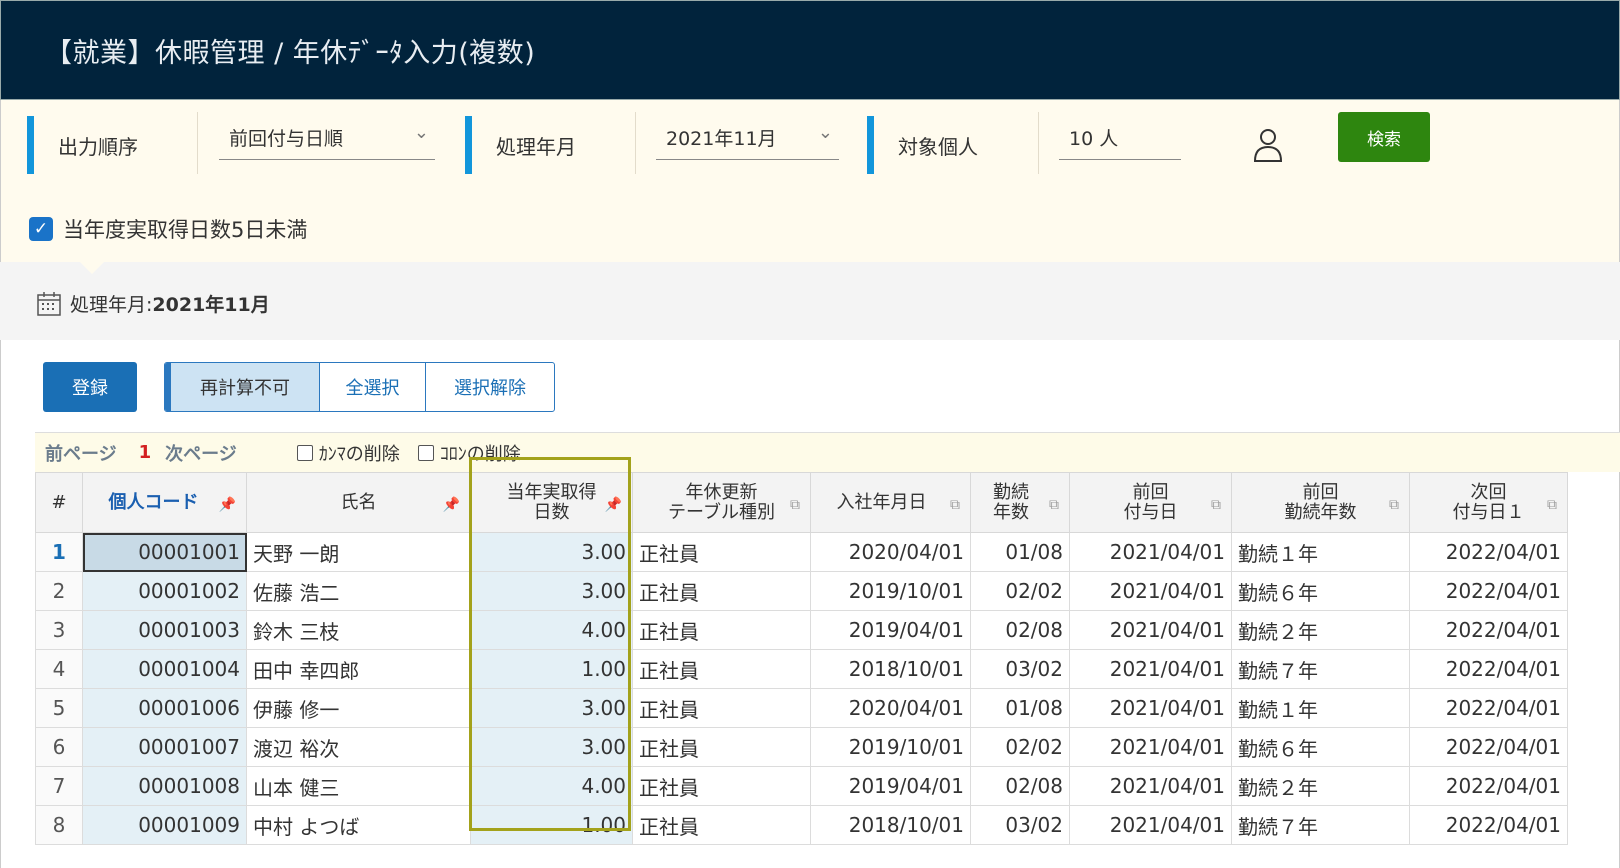  I want to click on days-taken-cell: 1.00, so click(551, 669).